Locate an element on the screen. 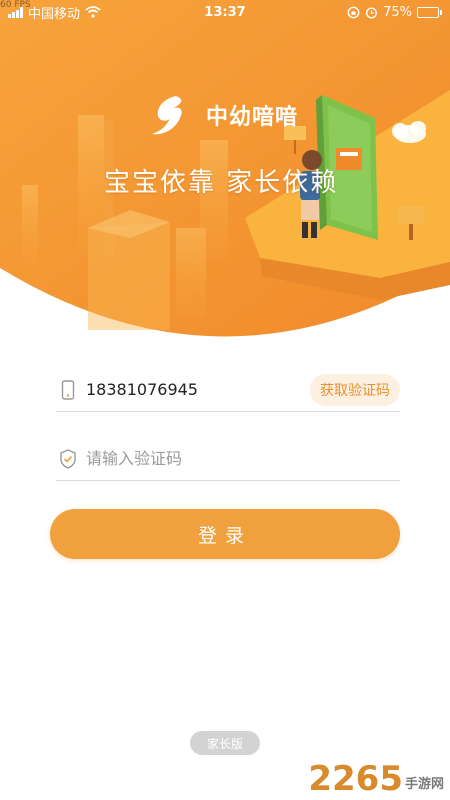  phone-field: 18381076945 获取验证码 is located at coordinates (228, 390).